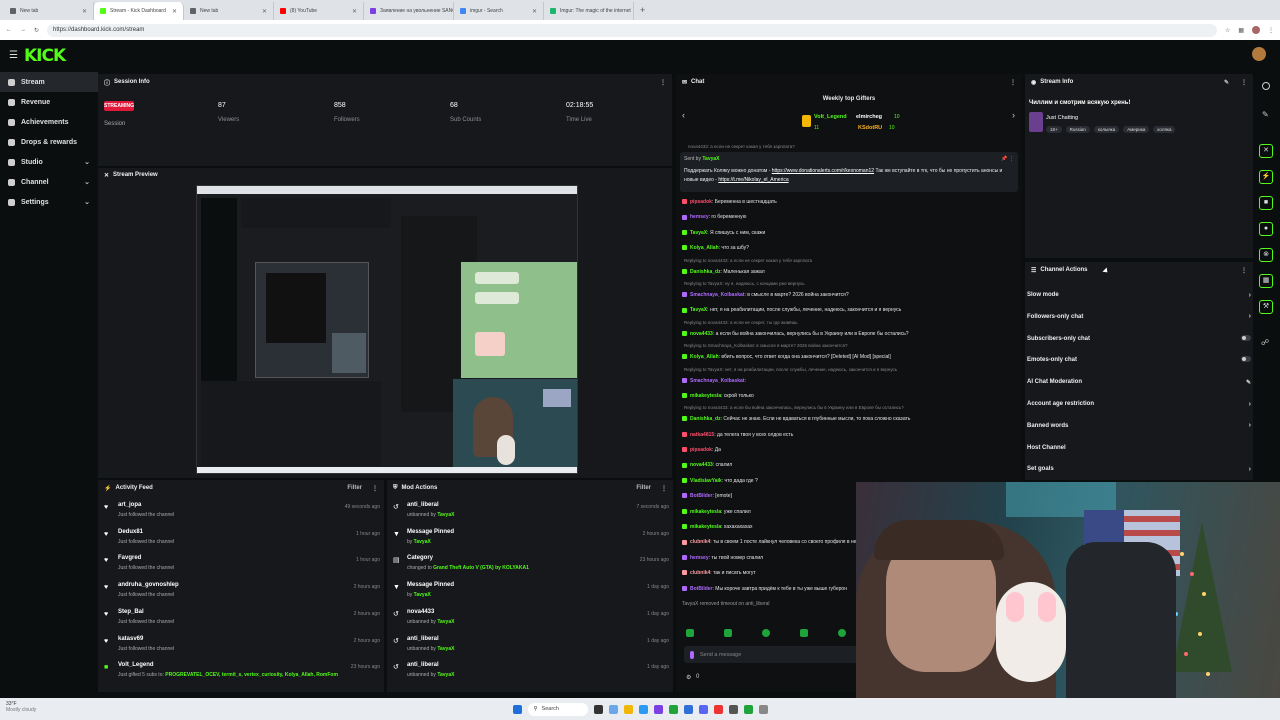  I want to click on activity-username: andruha_govnoshlep, so click(148, 585).